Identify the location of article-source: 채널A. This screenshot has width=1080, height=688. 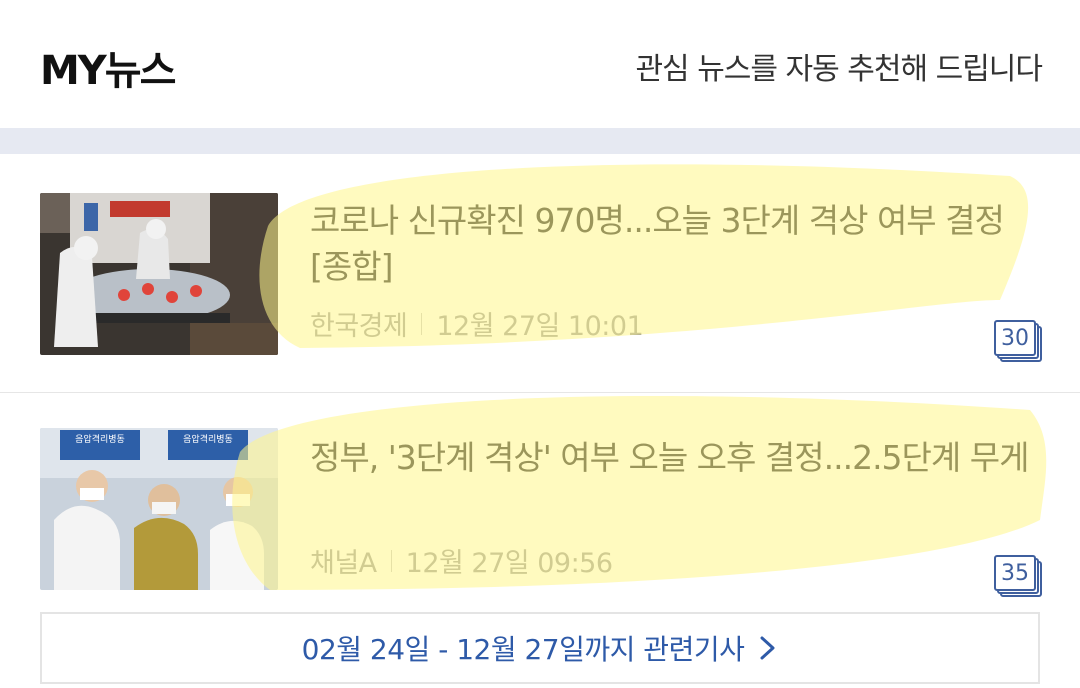
(343, 563).